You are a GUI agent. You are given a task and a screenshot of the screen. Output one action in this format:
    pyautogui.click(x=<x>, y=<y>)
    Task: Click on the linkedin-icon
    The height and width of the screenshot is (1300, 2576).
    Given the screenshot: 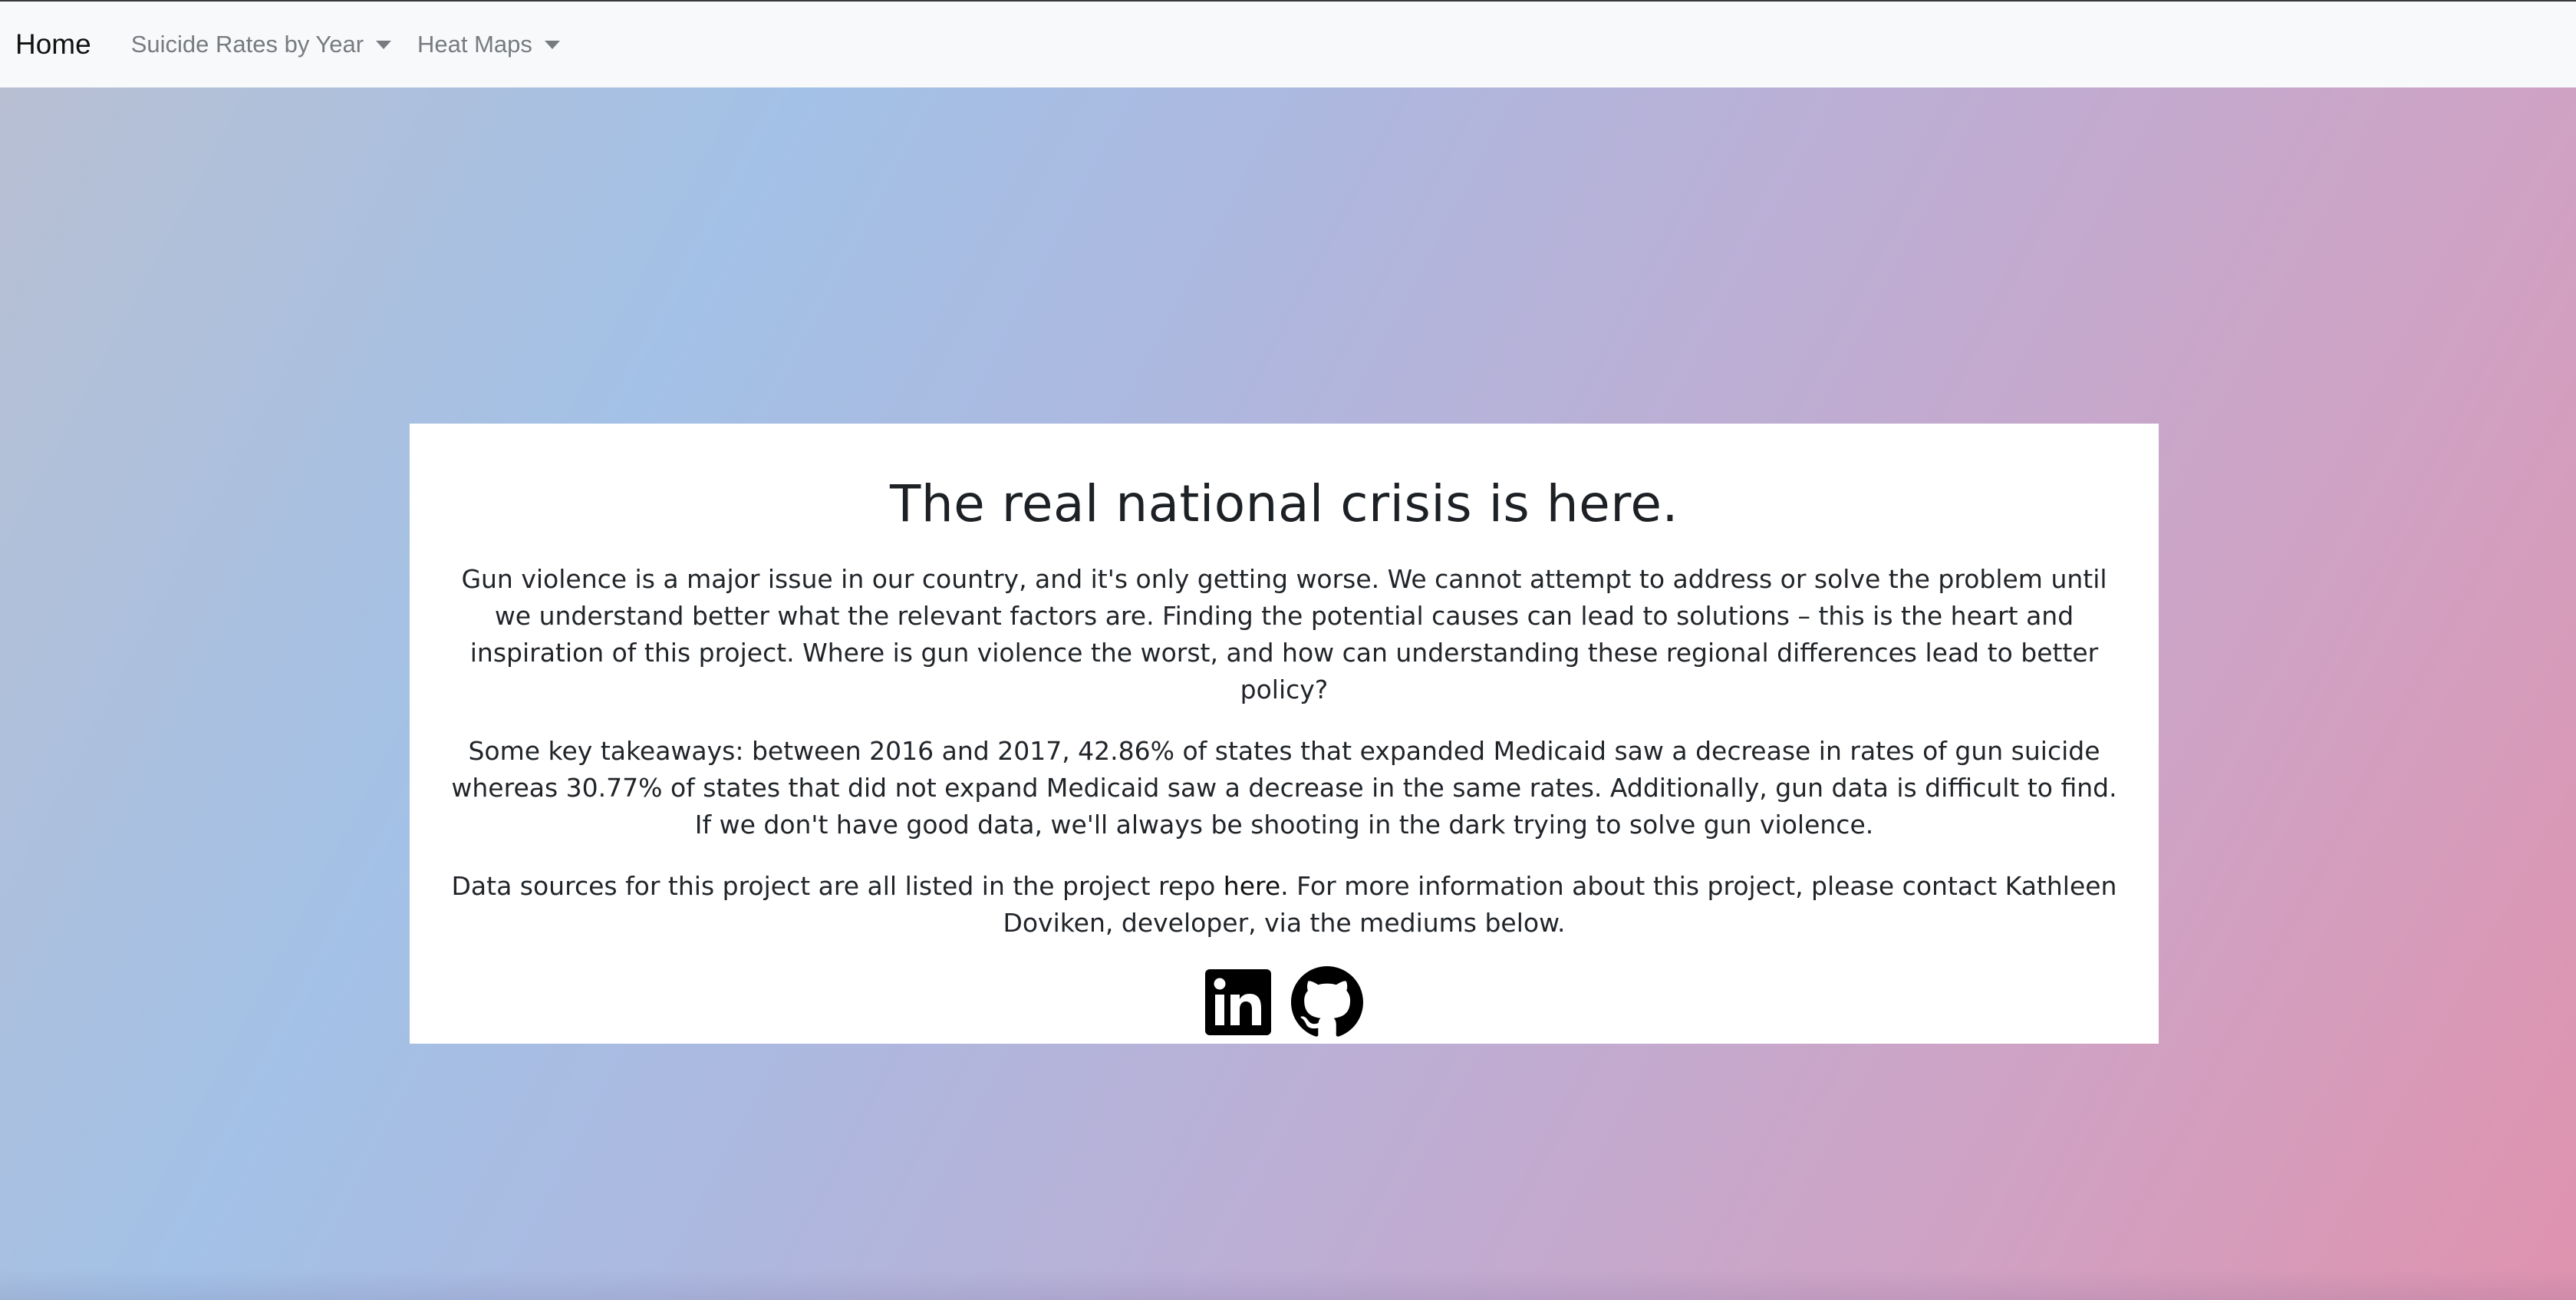 What is the action you would take?
    pyautogui.click(x=1238, y=1003)
    